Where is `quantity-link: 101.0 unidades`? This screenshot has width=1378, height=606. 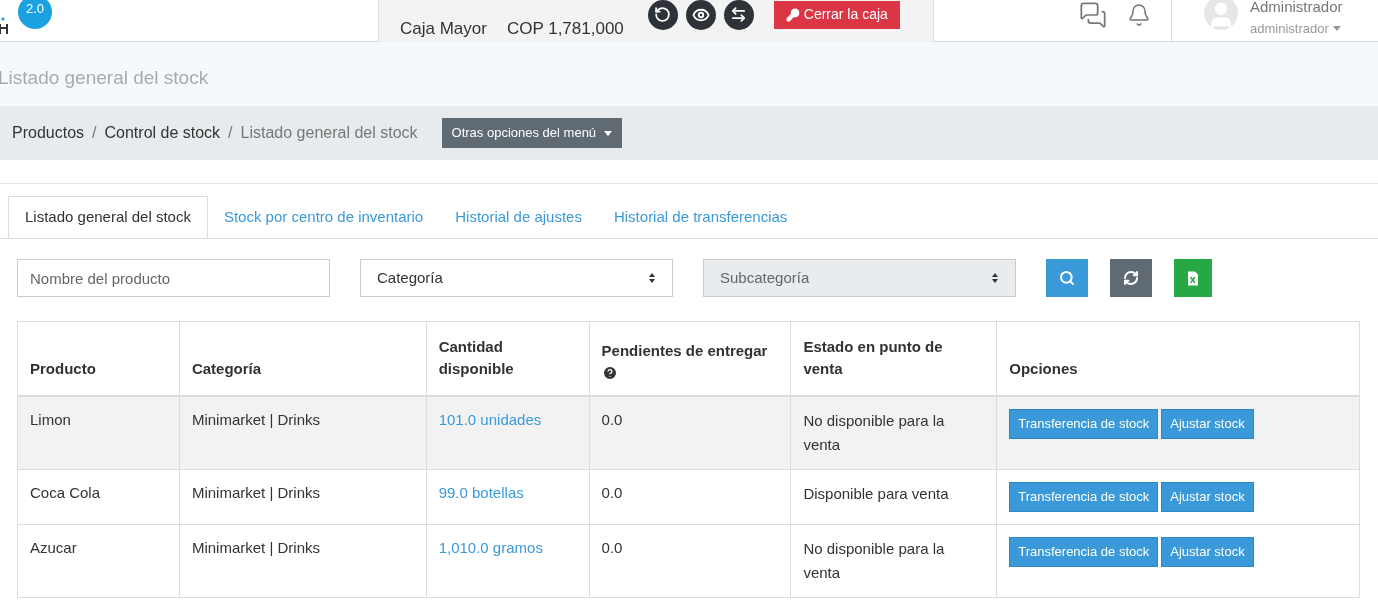 quantity-link: 101.0 unidades is located at coordinates (490, 419).